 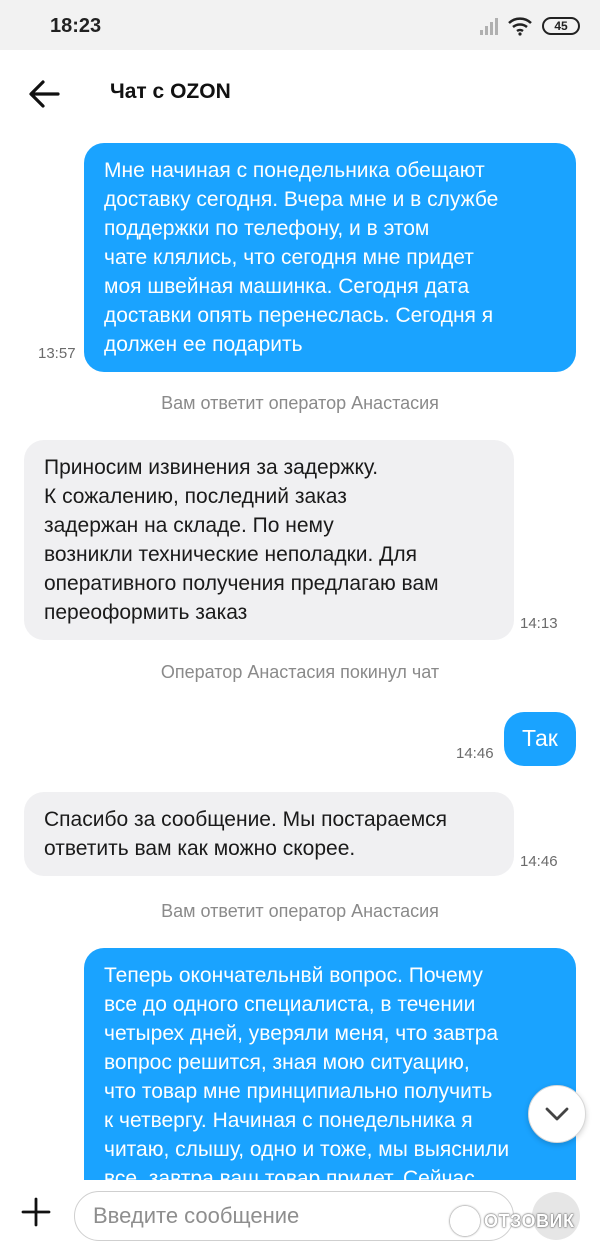 What do you see at coordinates (203, 344) in the screenshot?
I see `message-text-line: должен ее подарить` at bounding box center [203, 344].